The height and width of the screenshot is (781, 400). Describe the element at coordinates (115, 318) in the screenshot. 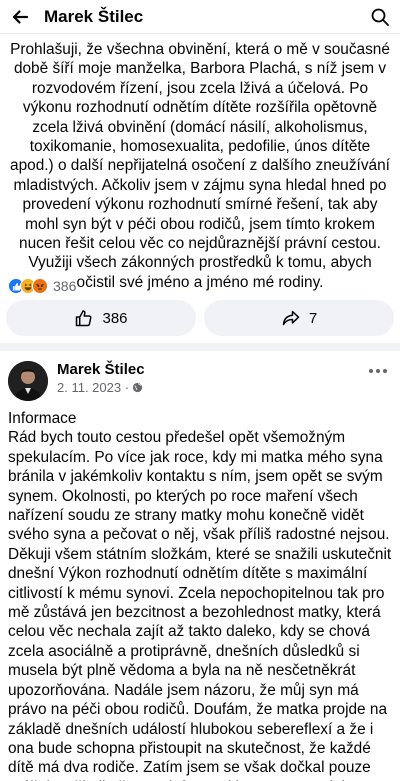

I see `like-count: 386` at that location.